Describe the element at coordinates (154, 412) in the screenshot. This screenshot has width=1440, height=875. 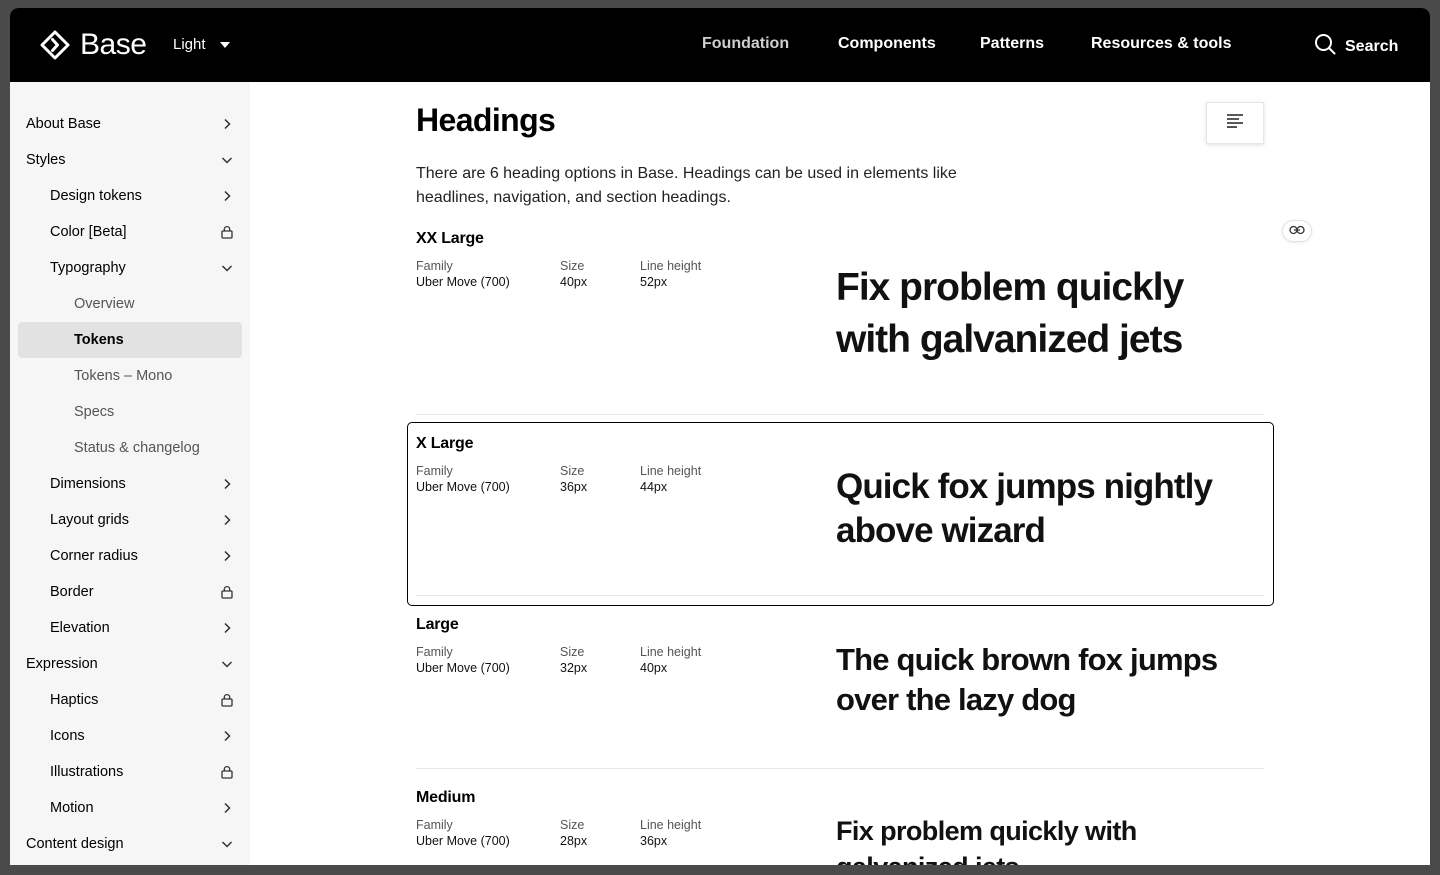
I see `sidebar-item-specs: Specs` at that location.